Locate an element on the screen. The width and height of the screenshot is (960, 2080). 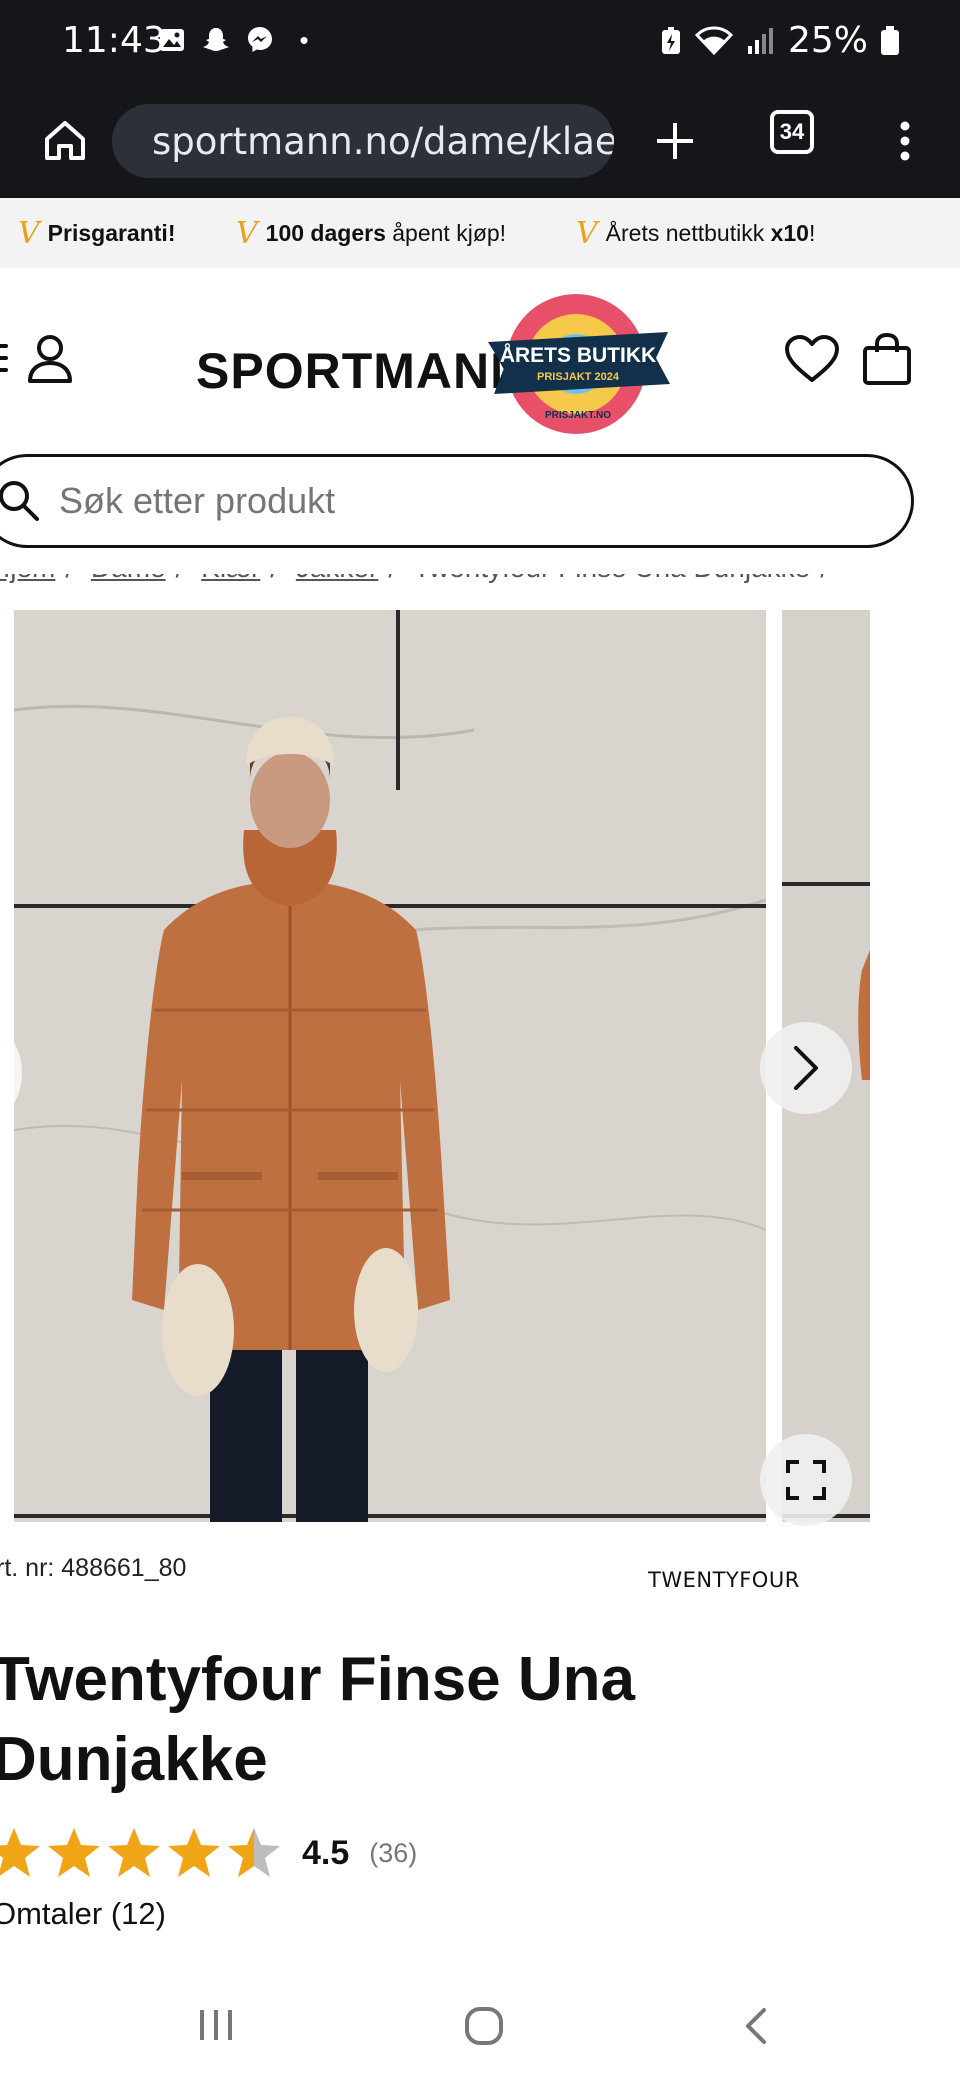
search-bar is located at coordinates (457, 501).